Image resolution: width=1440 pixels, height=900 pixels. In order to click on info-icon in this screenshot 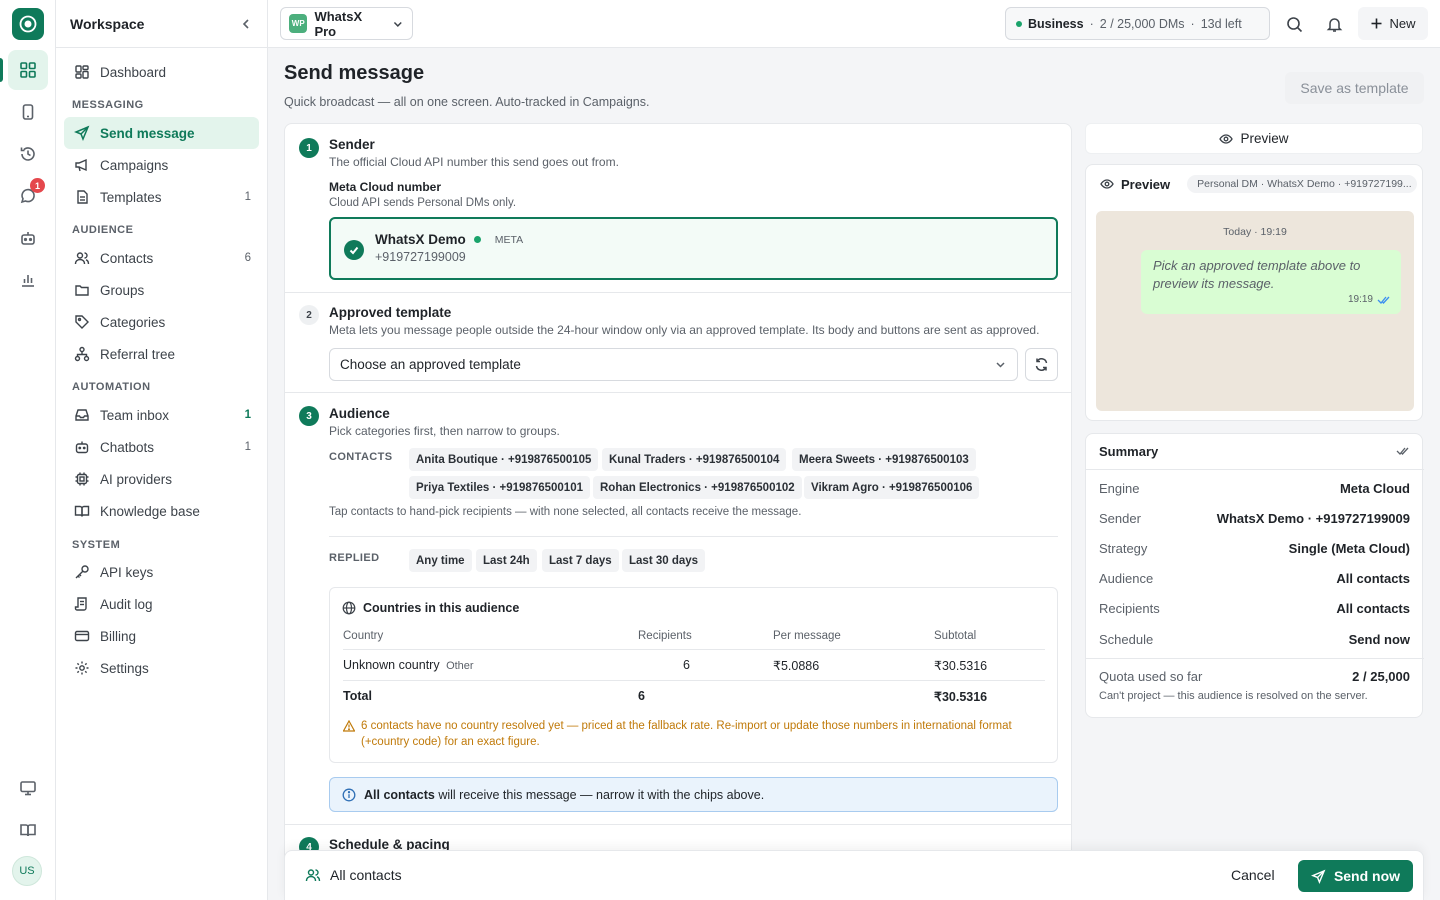, I will do `click(349, 794)`.